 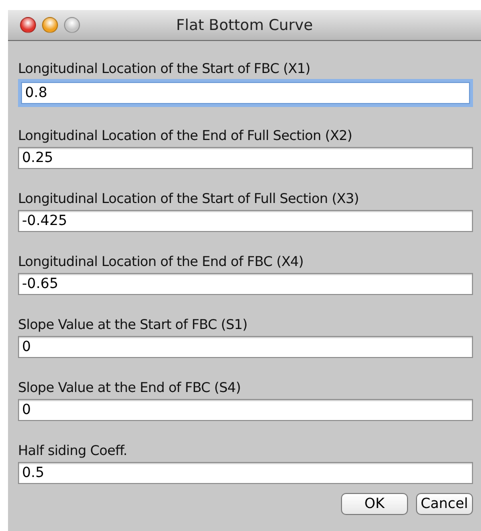 What do you see at coordinates (28, 25) in the screenshot?
I see `close-icon` at bounding box center [28, 25].